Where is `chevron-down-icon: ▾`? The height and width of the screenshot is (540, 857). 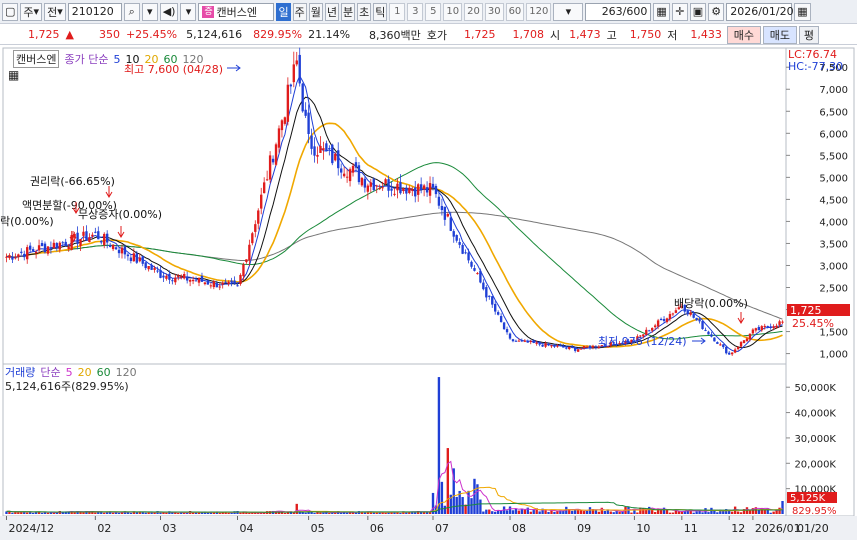
chevron-down-icon: ▾ is located at coordinates (188, 11).